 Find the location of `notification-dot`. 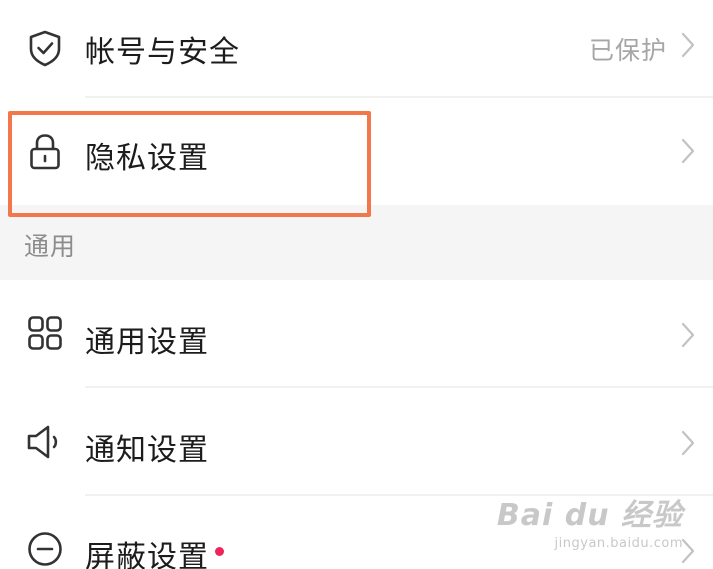

notification-dot is located at coordinates (219, 551).